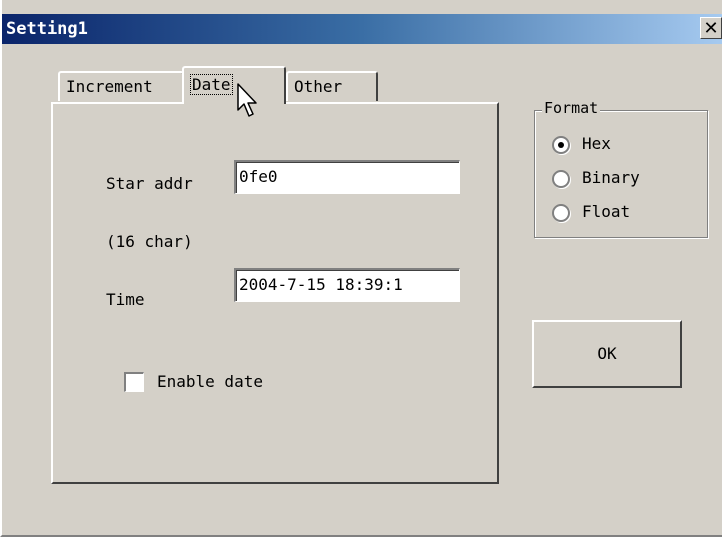  Describe the element at coordinates (321, 284) in the screenshot. I see `time-value: 2004-7-15 18:39:1` at that location.